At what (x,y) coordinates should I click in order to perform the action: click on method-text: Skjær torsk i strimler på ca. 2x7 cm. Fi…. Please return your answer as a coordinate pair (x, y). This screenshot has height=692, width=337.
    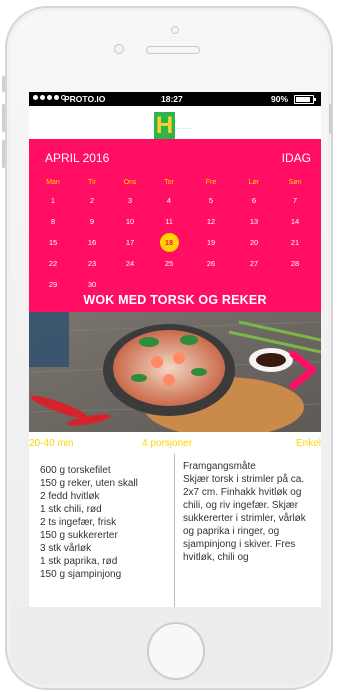
    Looking at the image, I should click on (244, 518).